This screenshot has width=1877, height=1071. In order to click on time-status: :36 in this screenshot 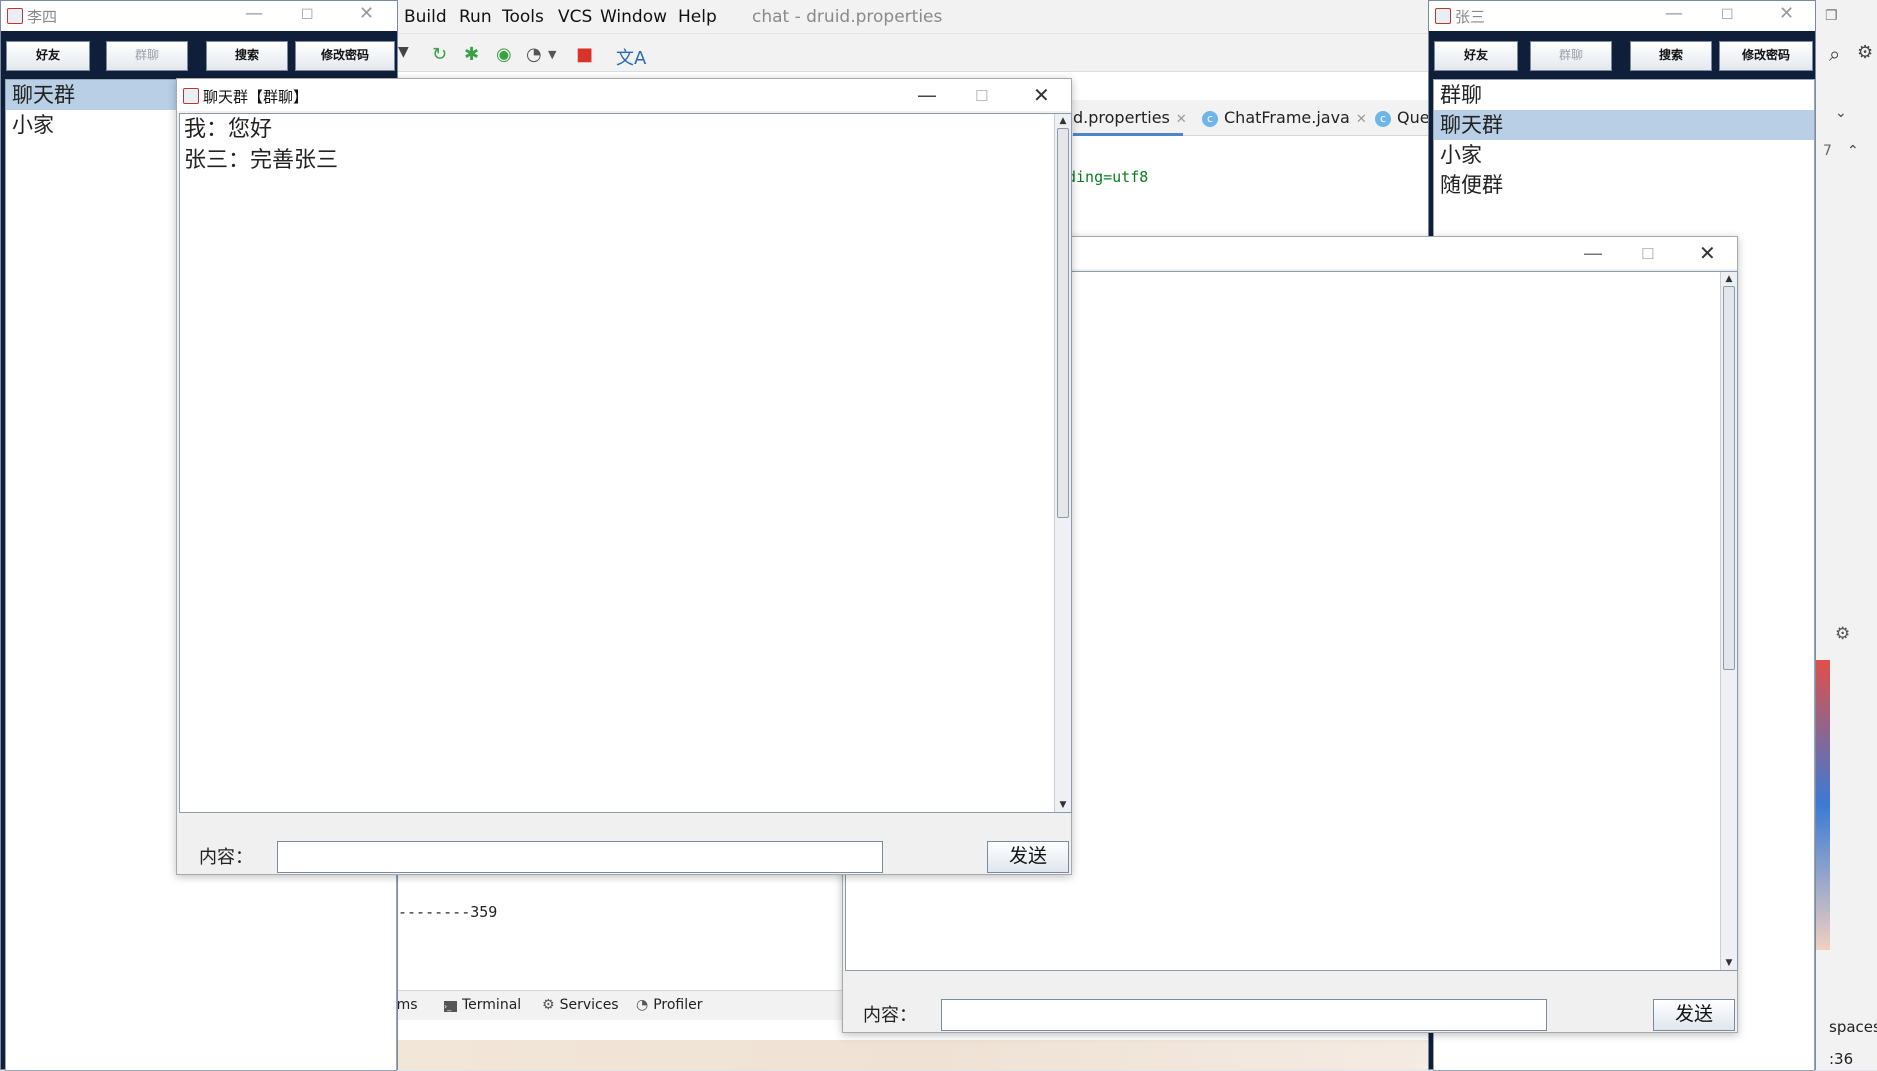, I will do `click(1841, 1059)`.